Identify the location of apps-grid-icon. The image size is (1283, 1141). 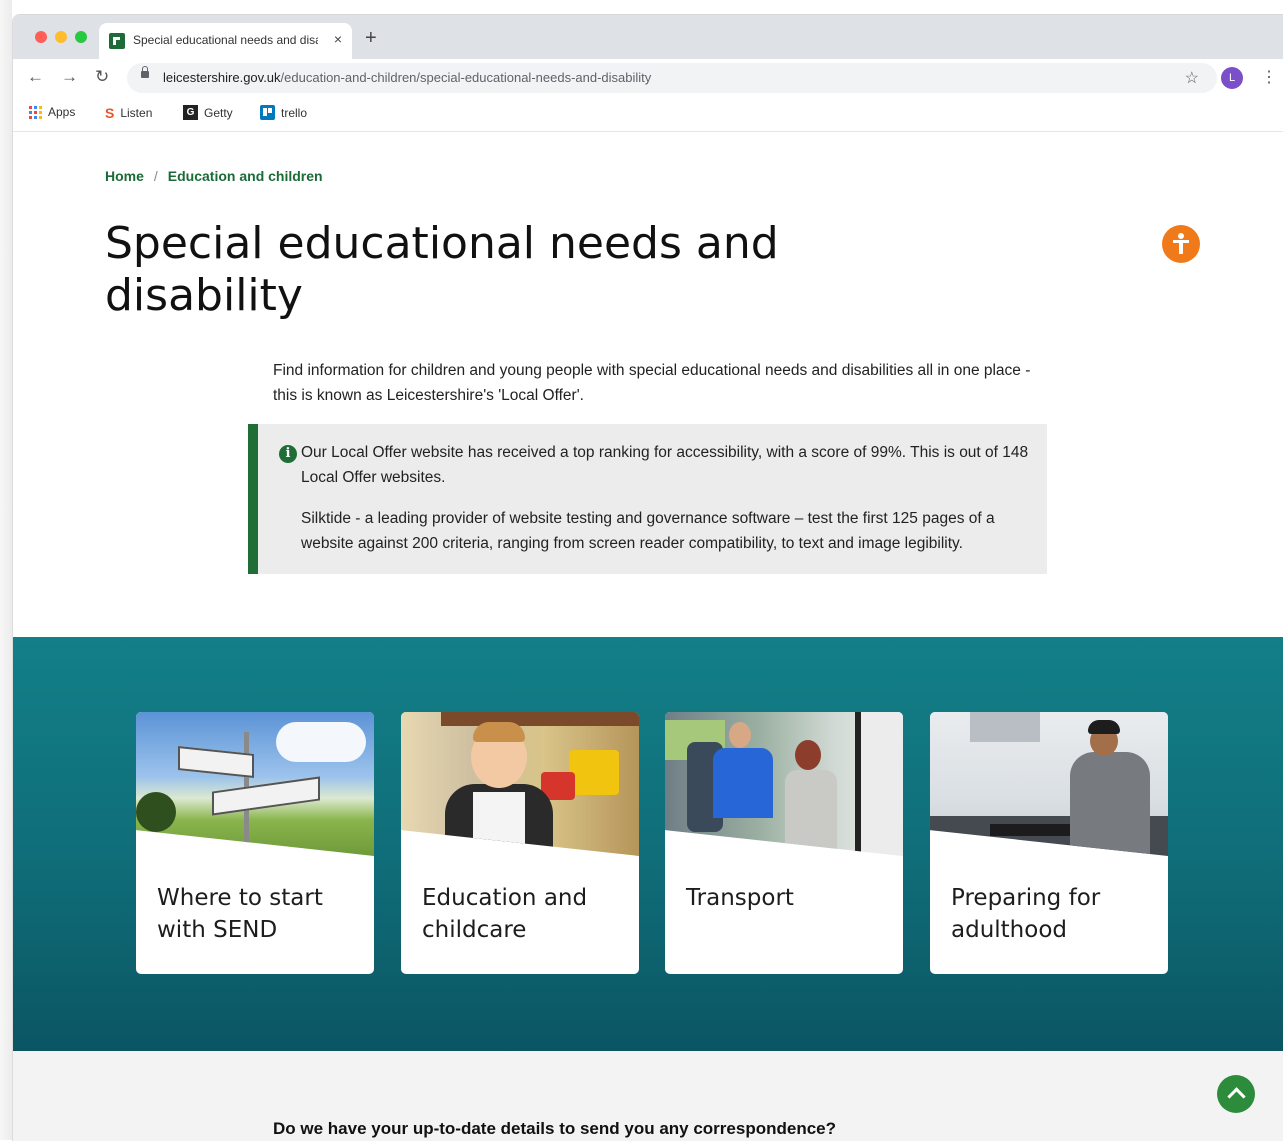
(35, 112).